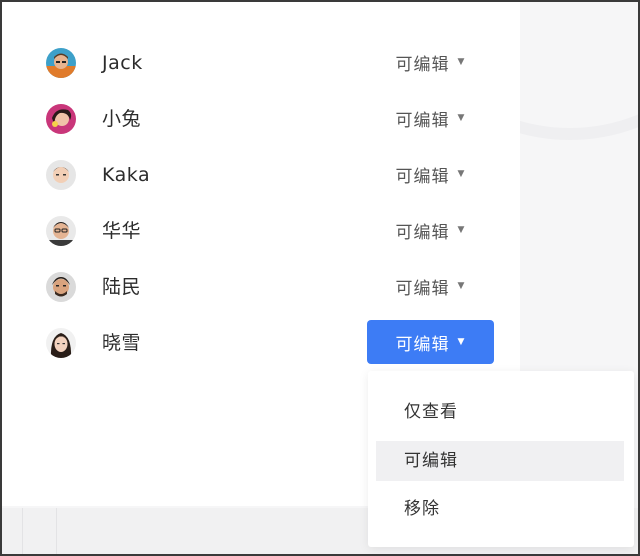 Image resolution: width=640 pixels, height=556 pixels. What do you see at coordinates (500, 509) in the screenshot?
I see `menu-item-remove: 移除` at bounding box center [500, 509].